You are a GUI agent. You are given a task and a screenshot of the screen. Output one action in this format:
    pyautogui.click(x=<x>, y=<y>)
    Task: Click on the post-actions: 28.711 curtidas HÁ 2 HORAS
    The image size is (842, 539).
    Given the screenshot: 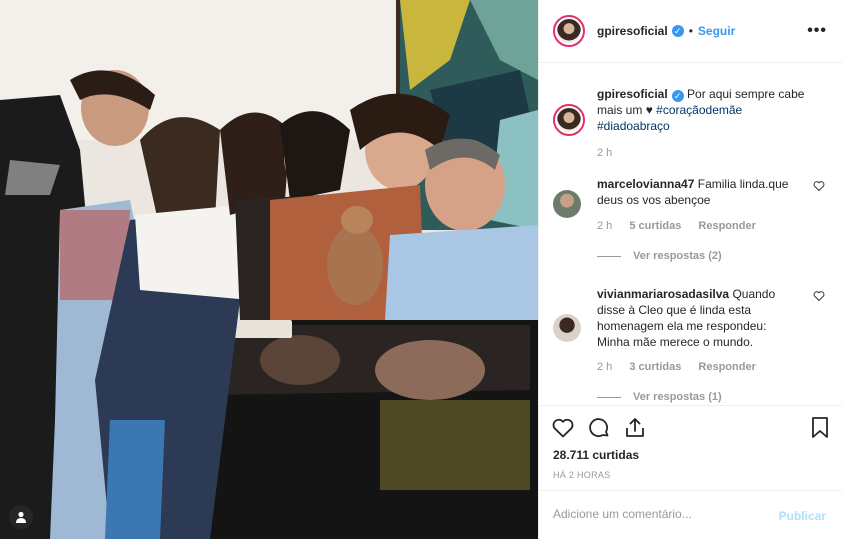 What is the action you would take?
    pyautogui.click(x=690, y=447)
    